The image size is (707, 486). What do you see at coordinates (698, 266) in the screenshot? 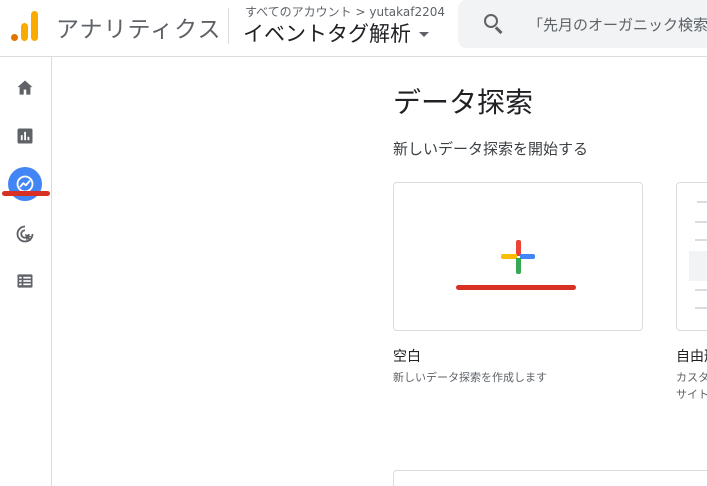
I see `template-block` at bounding box center [698, 266].